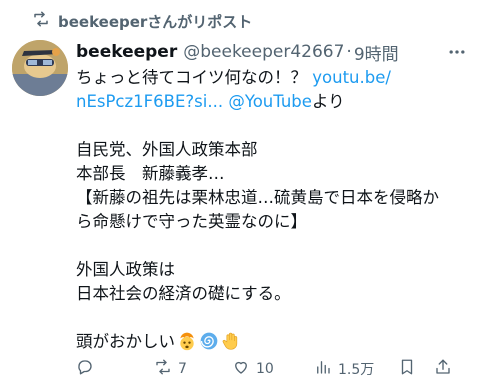  What do you see at coordinates (241, 369) in the screenshot?
I see `heart-icon` at bounding box center [241, 369].